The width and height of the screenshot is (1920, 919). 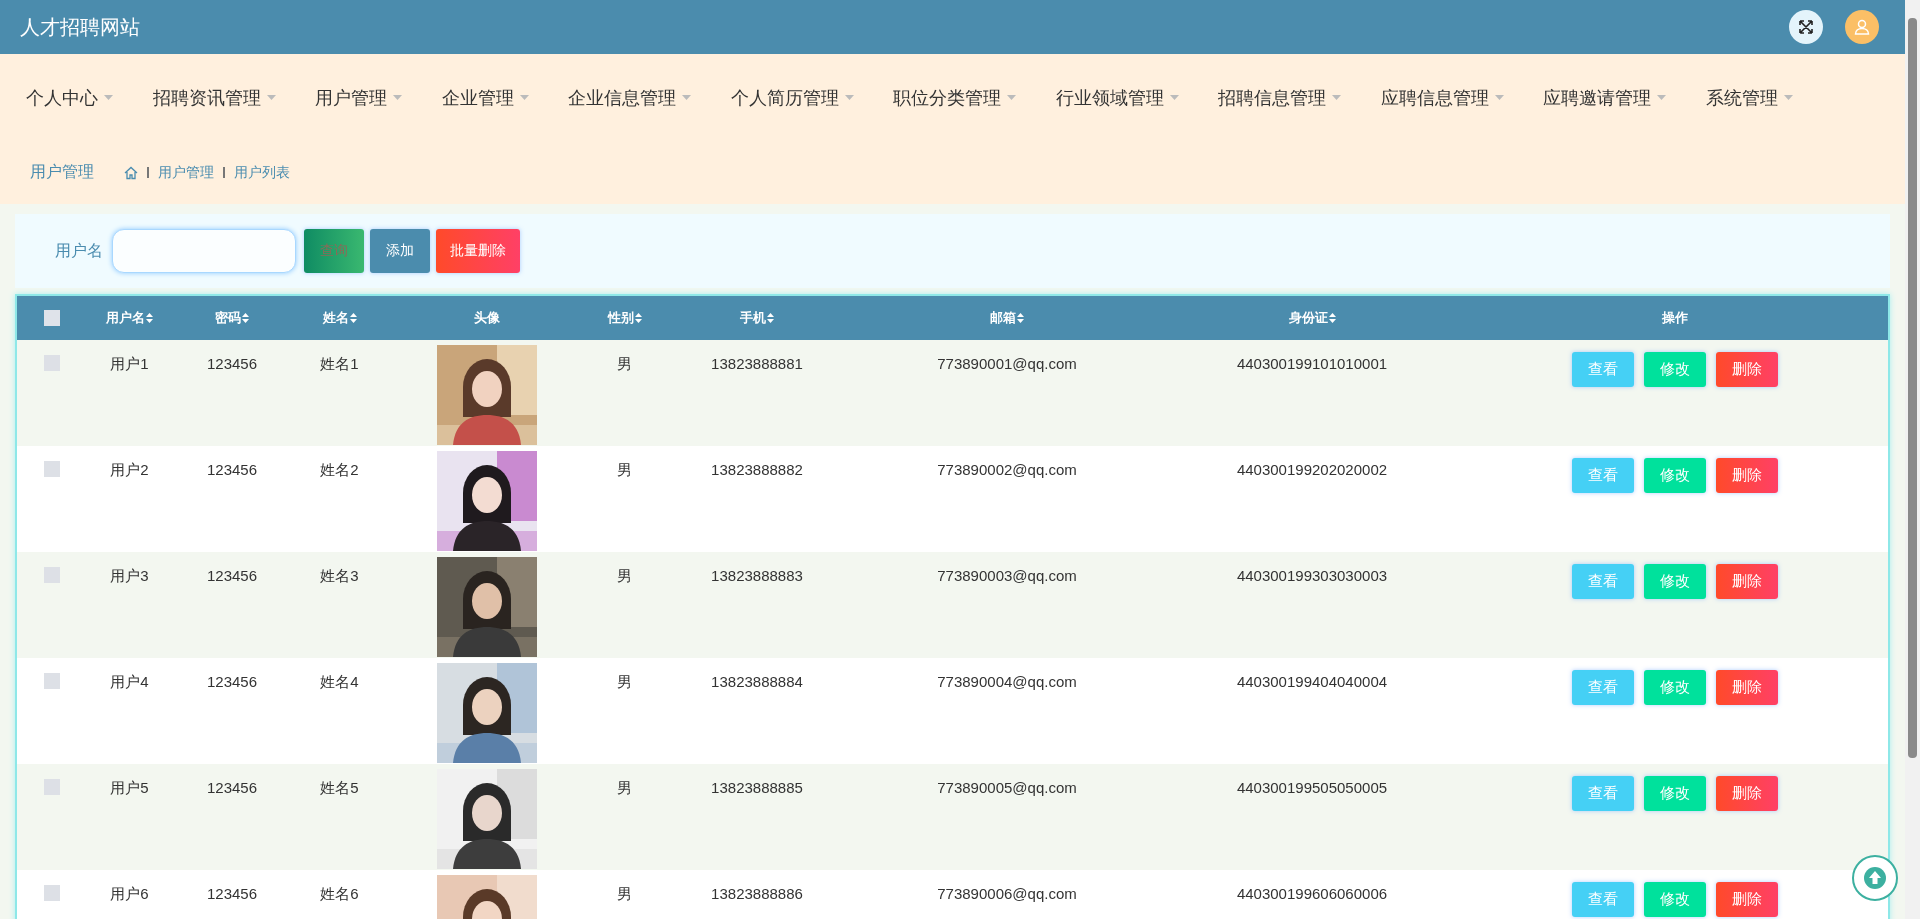 I want to click on table-cell: 13823888886, so click(x=757, y=893).